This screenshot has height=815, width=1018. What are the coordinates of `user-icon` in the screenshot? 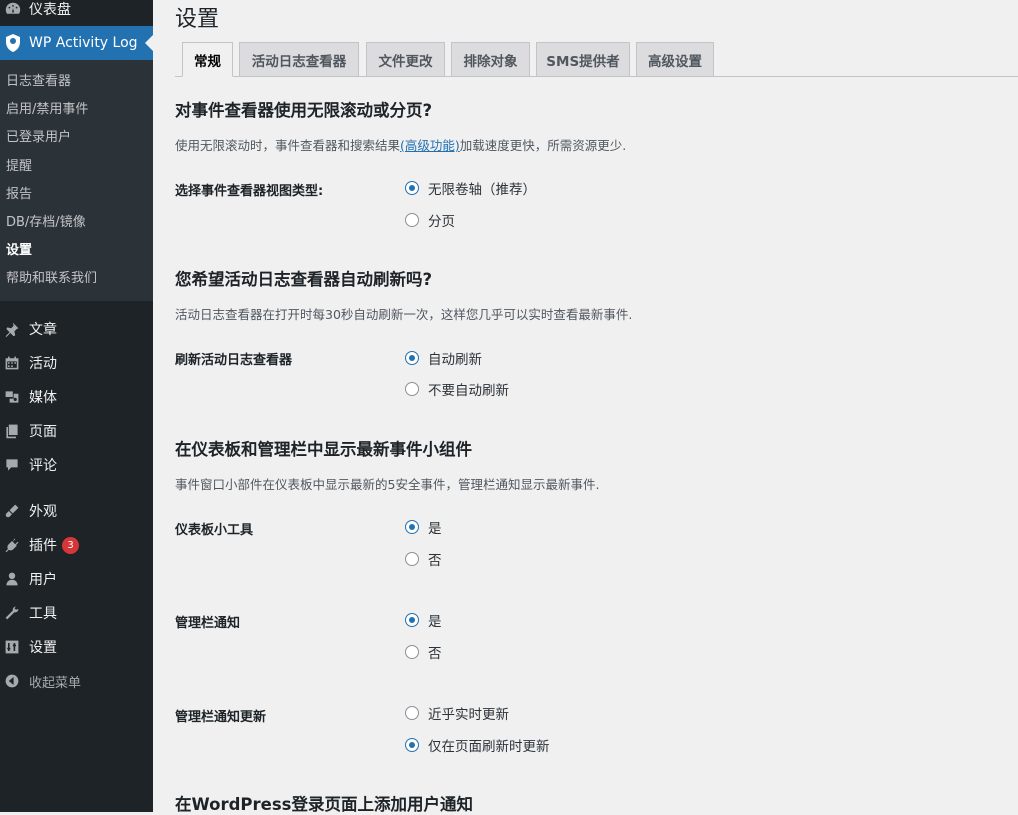 It's located at (12, 579).